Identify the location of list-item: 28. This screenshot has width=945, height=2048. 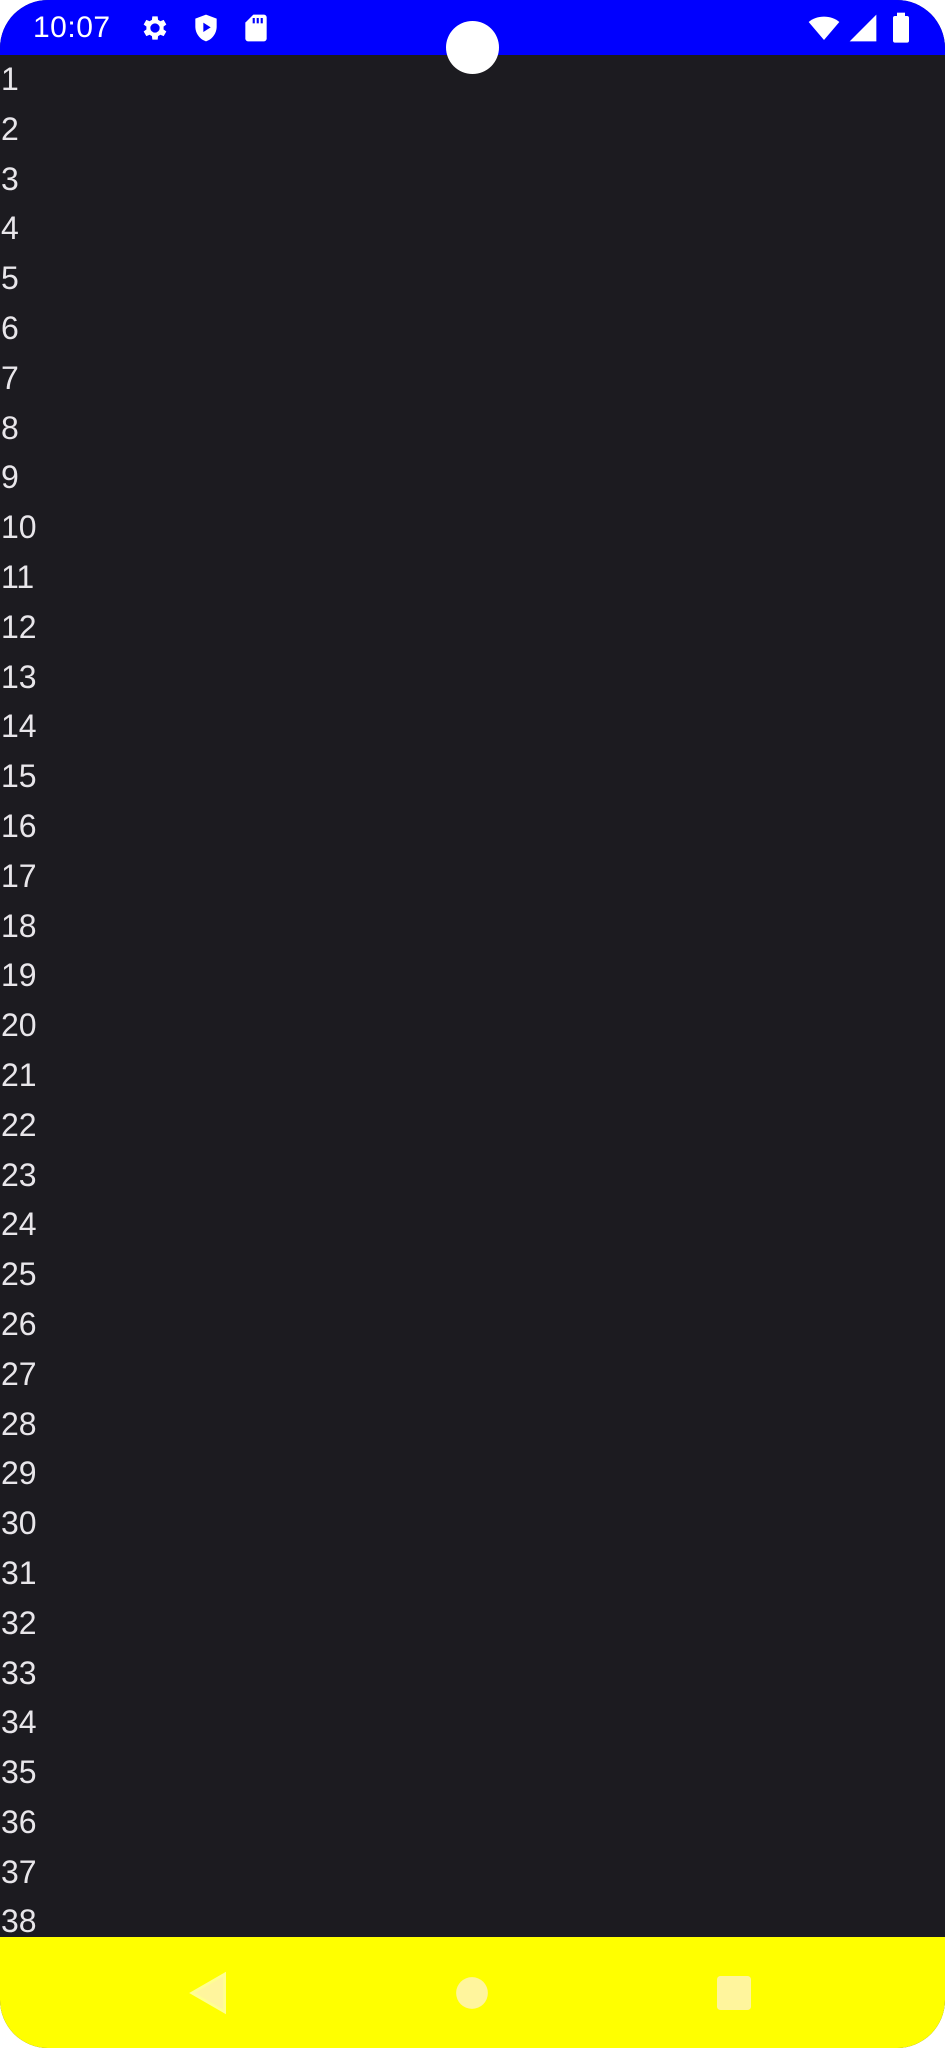
(472, 1425).